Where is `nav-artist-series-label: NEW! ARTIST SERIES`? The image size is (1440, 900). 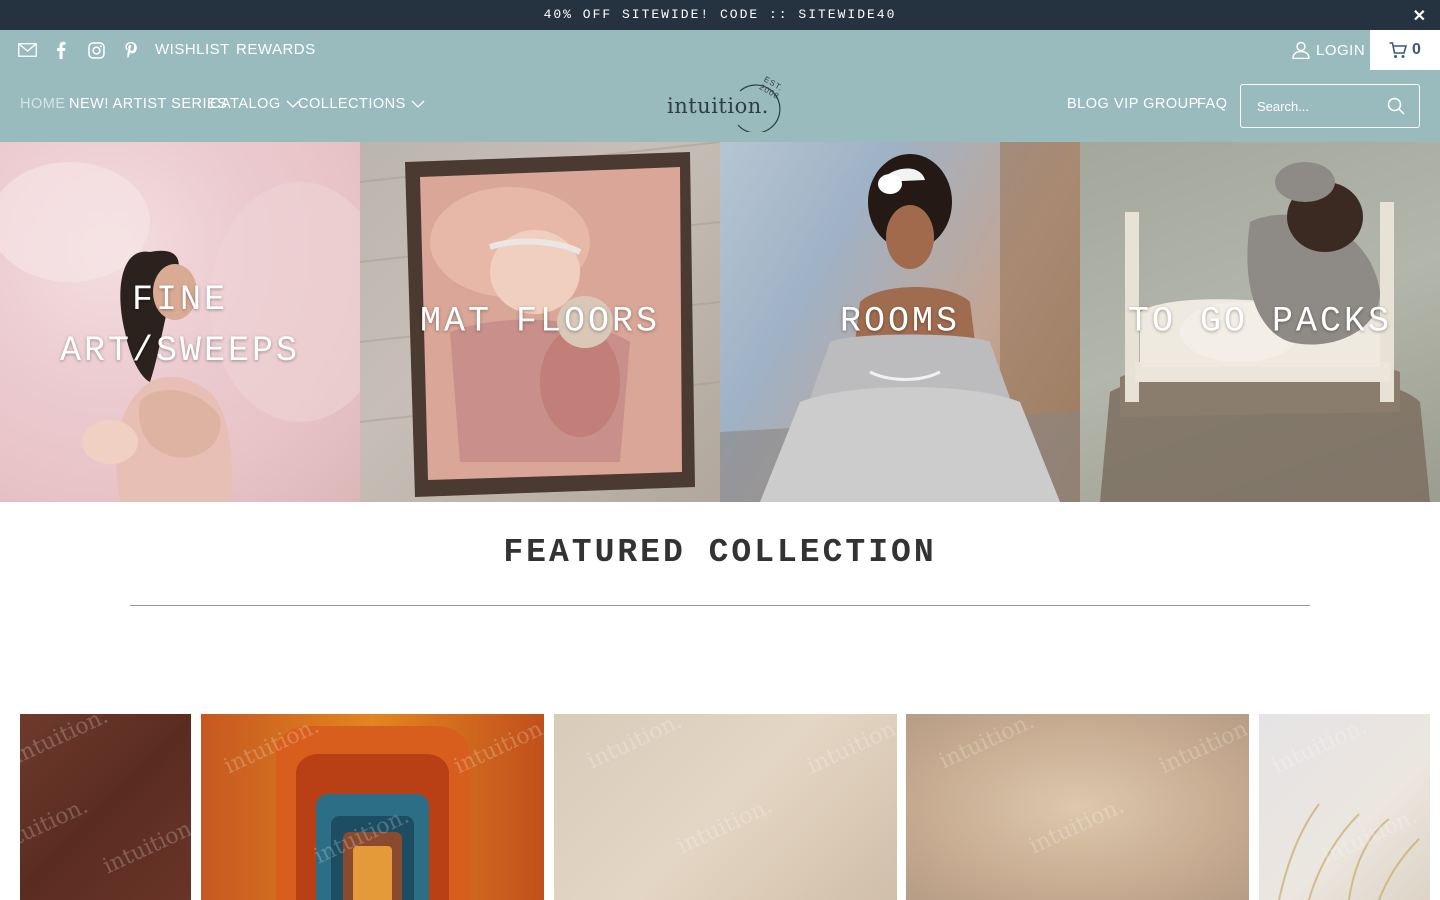
nav-artist-series-label: NEW! ARTIST SERIES is located at coordinates (148, 104).